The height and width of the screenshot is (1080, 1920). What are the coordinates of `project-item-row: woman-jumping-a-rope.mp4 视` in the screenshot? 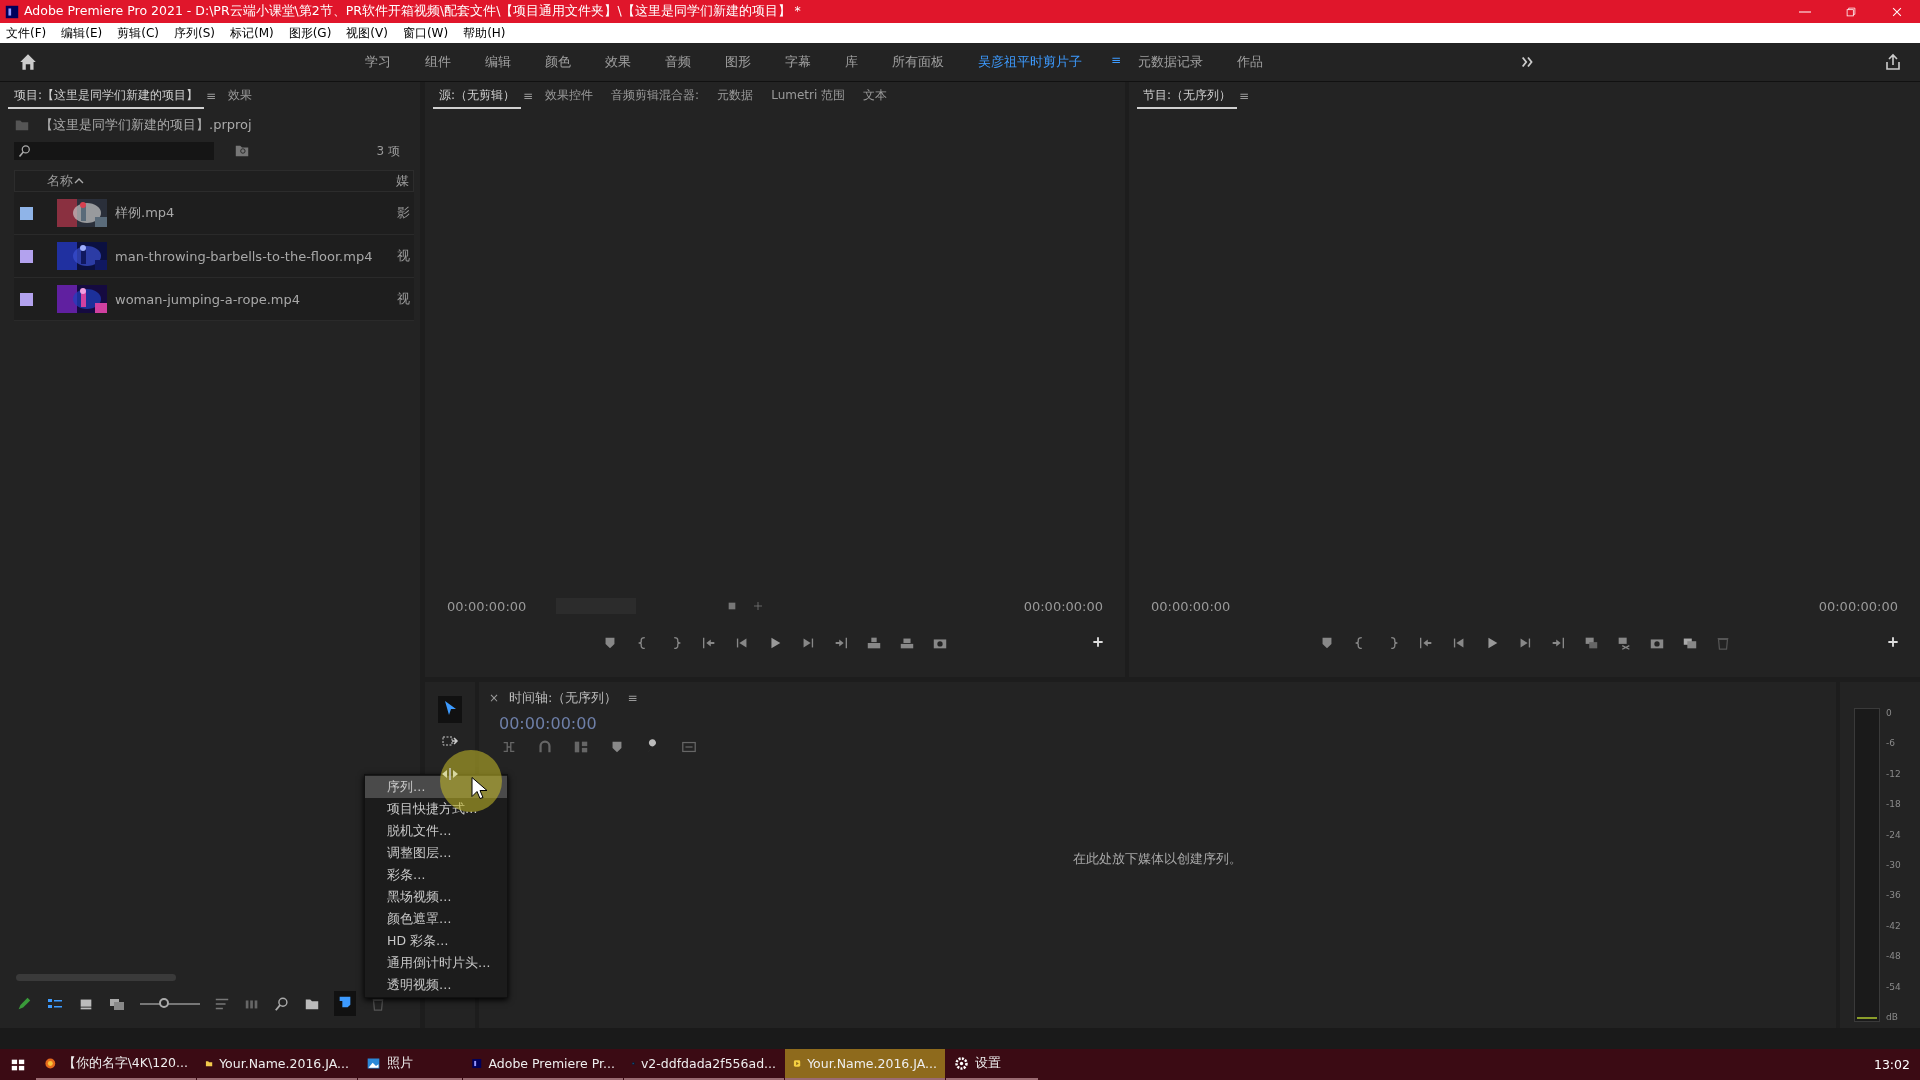 It's located at (214, 299).